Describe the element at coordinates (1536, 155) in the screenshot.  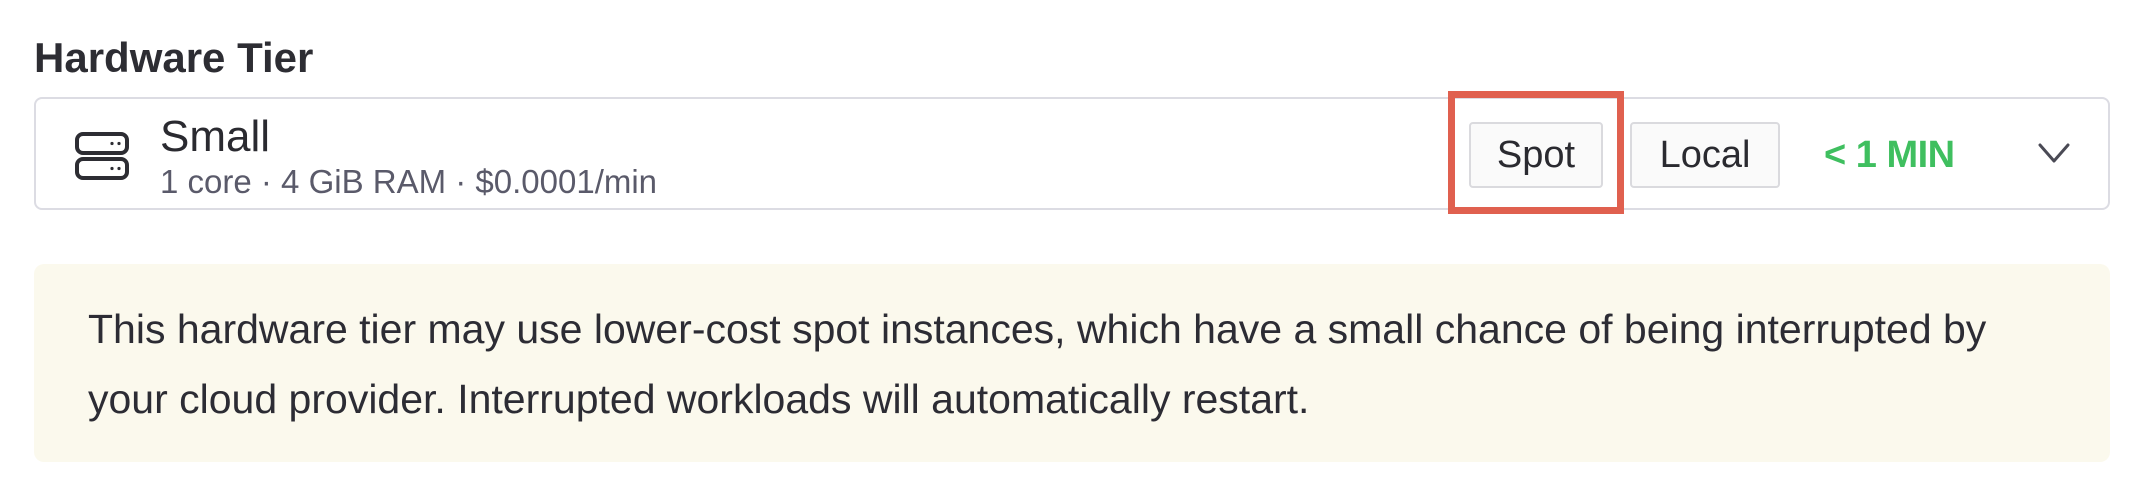
I see `spot-badge: Spot` at that location.